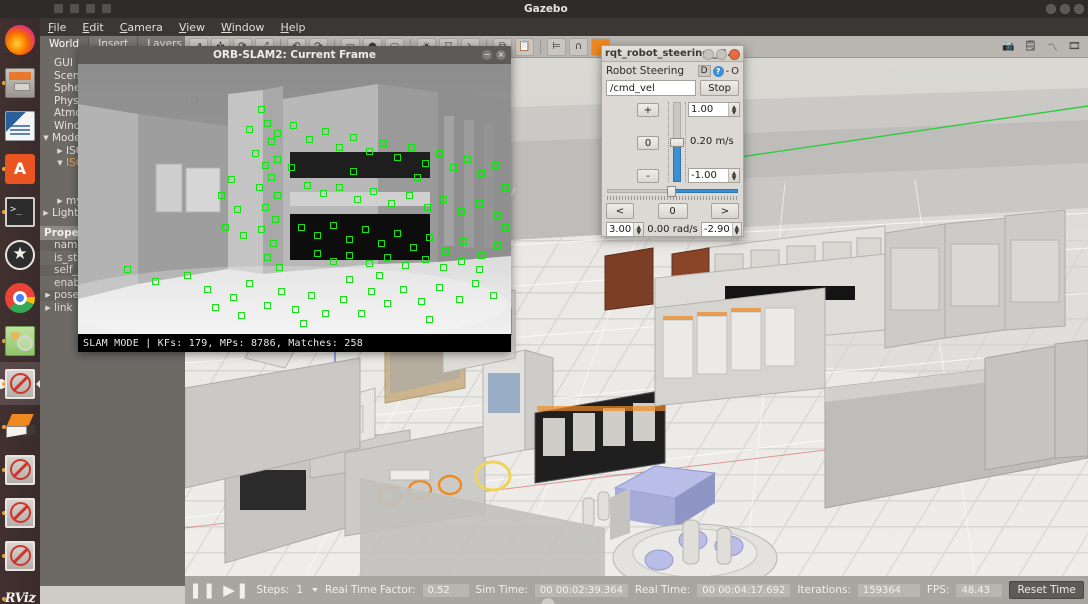 This screenshot has width=1088, height=604. Describe the element at coordinates (677, 162) in the screenshot. I see `linear-slider-fill` at that location.